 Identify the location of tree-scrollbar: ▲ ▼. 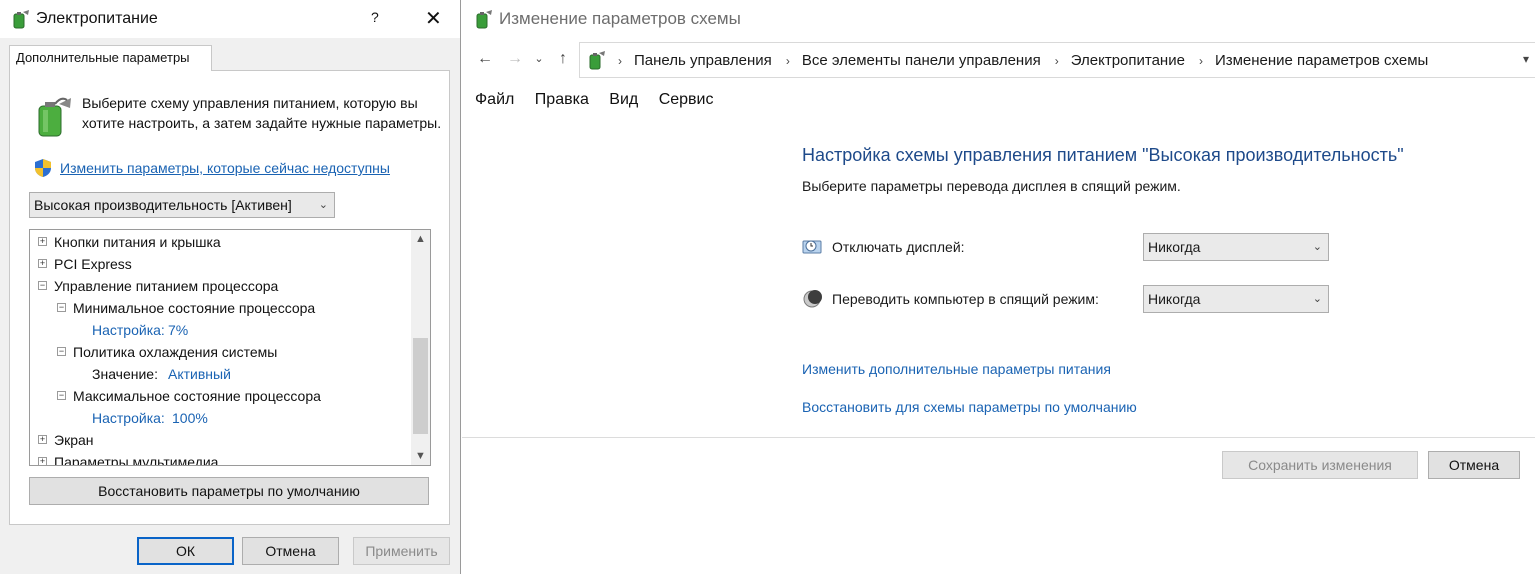
(420, 347).